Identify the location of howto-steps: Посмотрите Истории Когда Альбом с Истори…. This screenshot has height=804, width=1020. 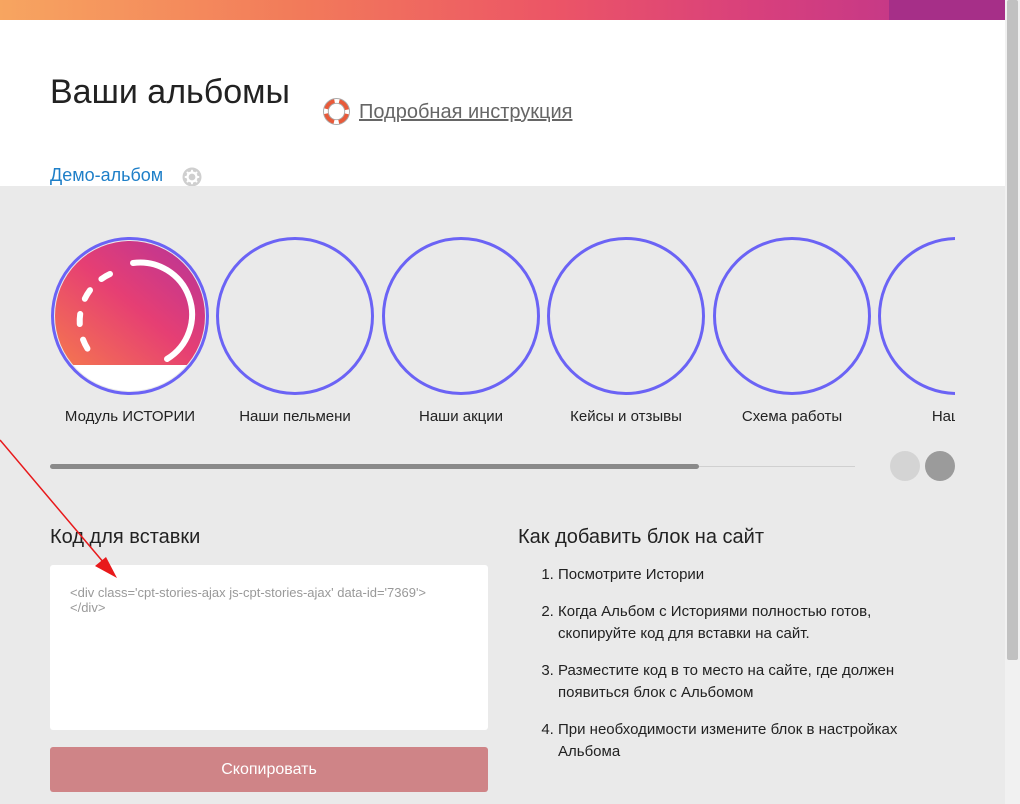
(733, 671).